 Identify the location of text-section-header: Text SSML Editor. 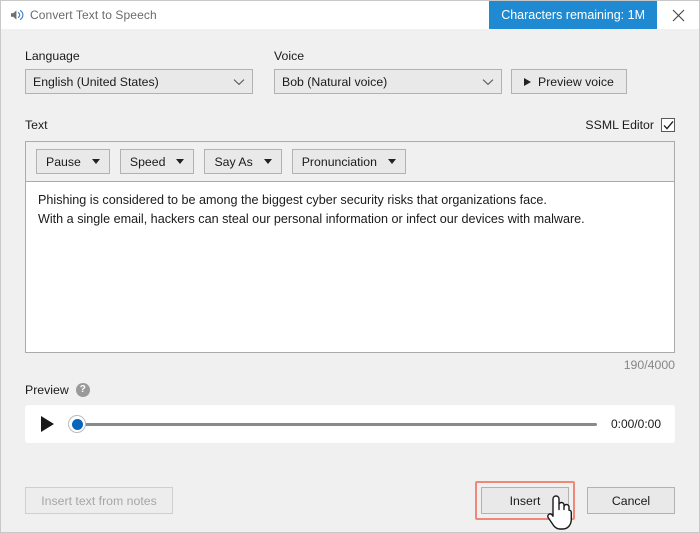
(350, 124).